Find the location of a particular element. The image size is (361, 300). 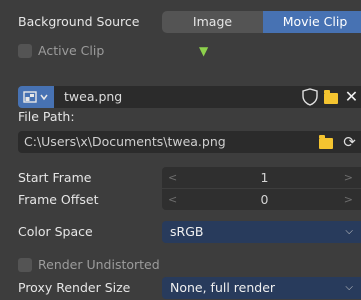

frame-offset-field: < 0 > is located at coordinates (261, 199).